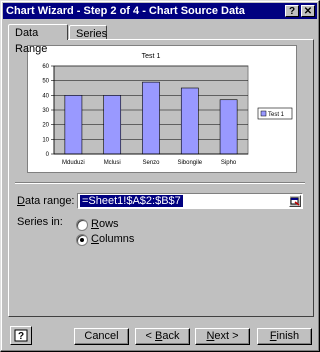  I want to click on x-tick-label: Sipho, so click(229, 163).